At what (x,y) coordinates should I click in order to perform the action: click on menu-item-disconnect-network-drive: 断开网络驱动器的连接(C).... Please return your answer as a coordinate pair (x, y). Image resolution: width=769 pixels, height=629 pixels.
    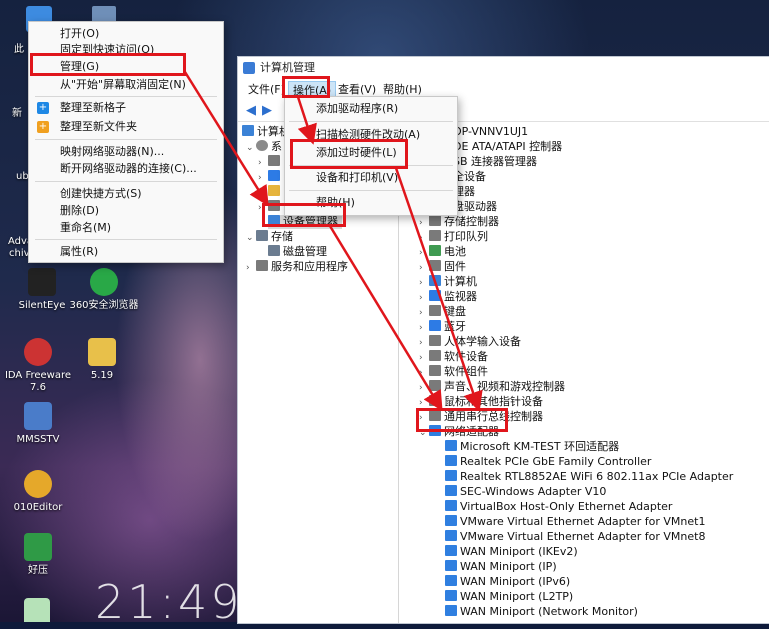
    Looking at the image, I should click on (126, 169).